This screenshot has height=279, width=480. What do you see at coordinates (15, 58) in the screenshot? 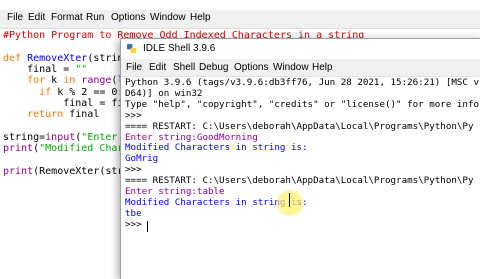
I see `code-line-token: def` at bounding box center [15, 58].